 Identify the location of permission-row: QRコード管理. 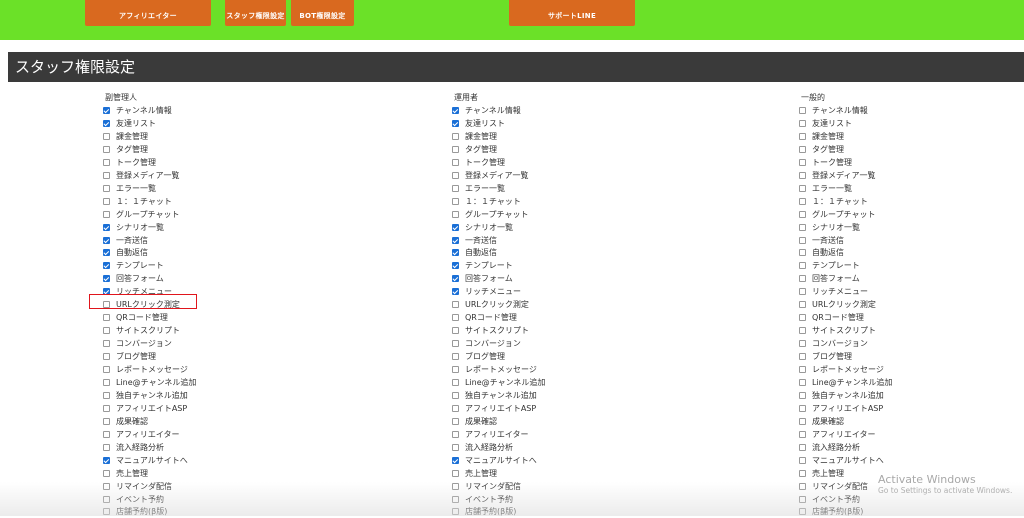
(831, 317).